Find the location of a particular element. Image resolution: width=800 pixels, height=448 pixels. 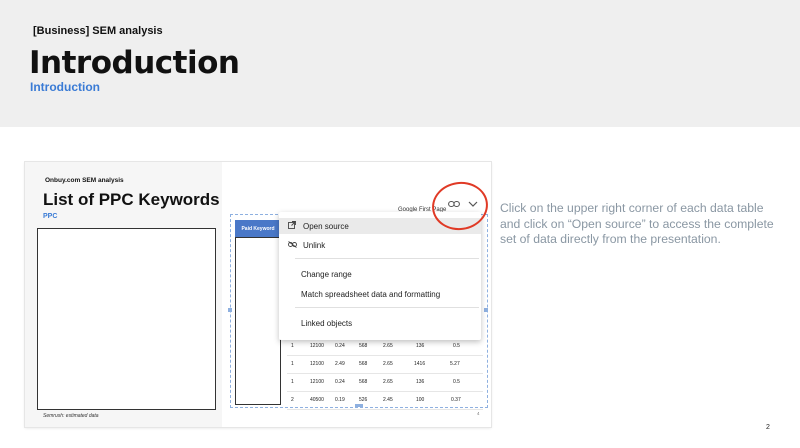

resize-handle-right is located at coordinates (486, 310).